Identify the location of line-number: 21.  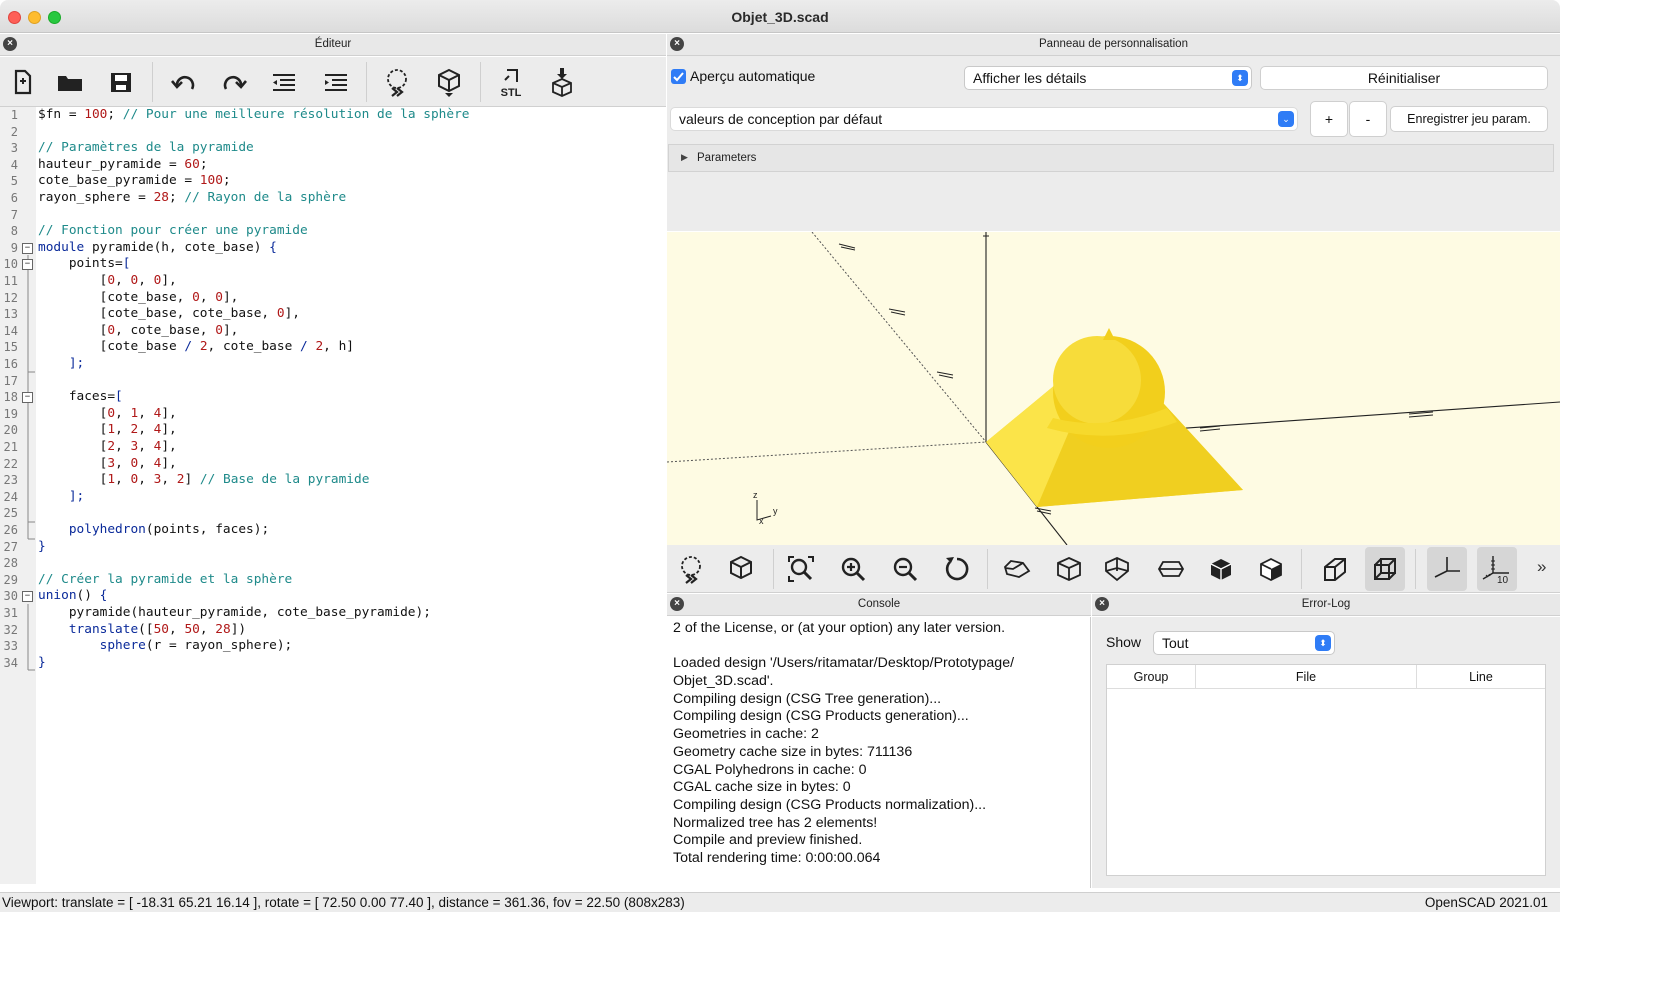
(10, 447).